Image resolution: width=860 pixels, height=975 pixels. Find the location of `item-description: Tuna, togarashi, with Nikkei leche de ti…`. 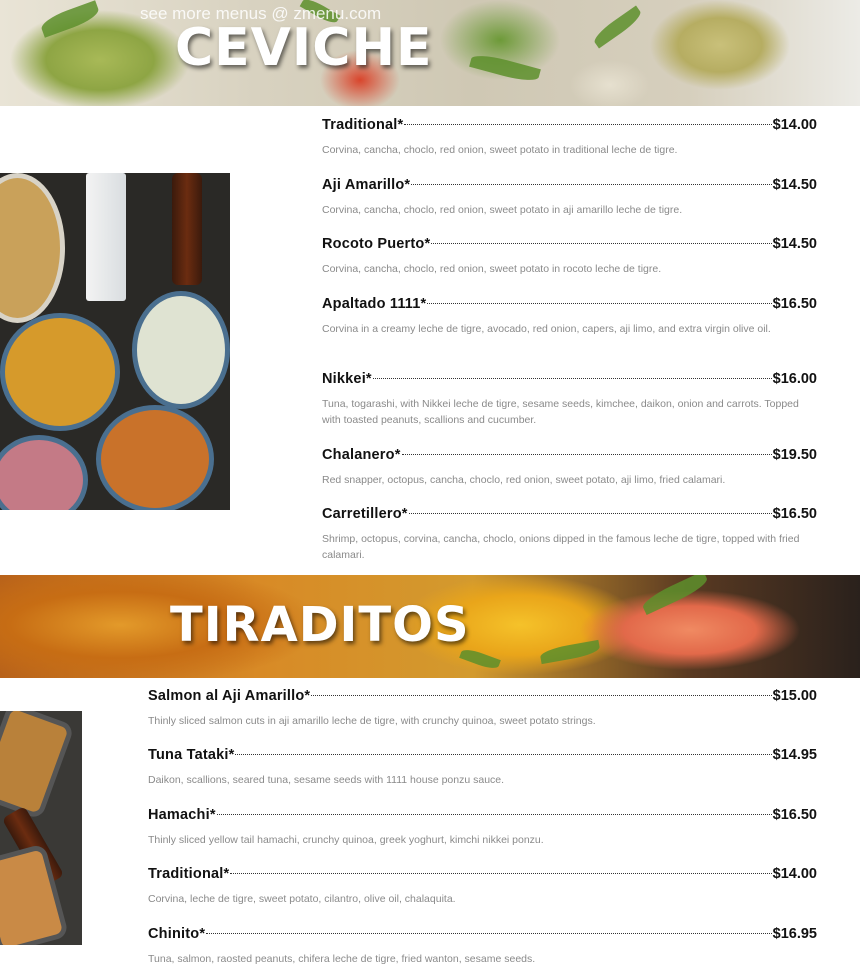

item-description: Tuna, togarashi, with Nikkei leche de ti… is located at coordinates (560, 412).